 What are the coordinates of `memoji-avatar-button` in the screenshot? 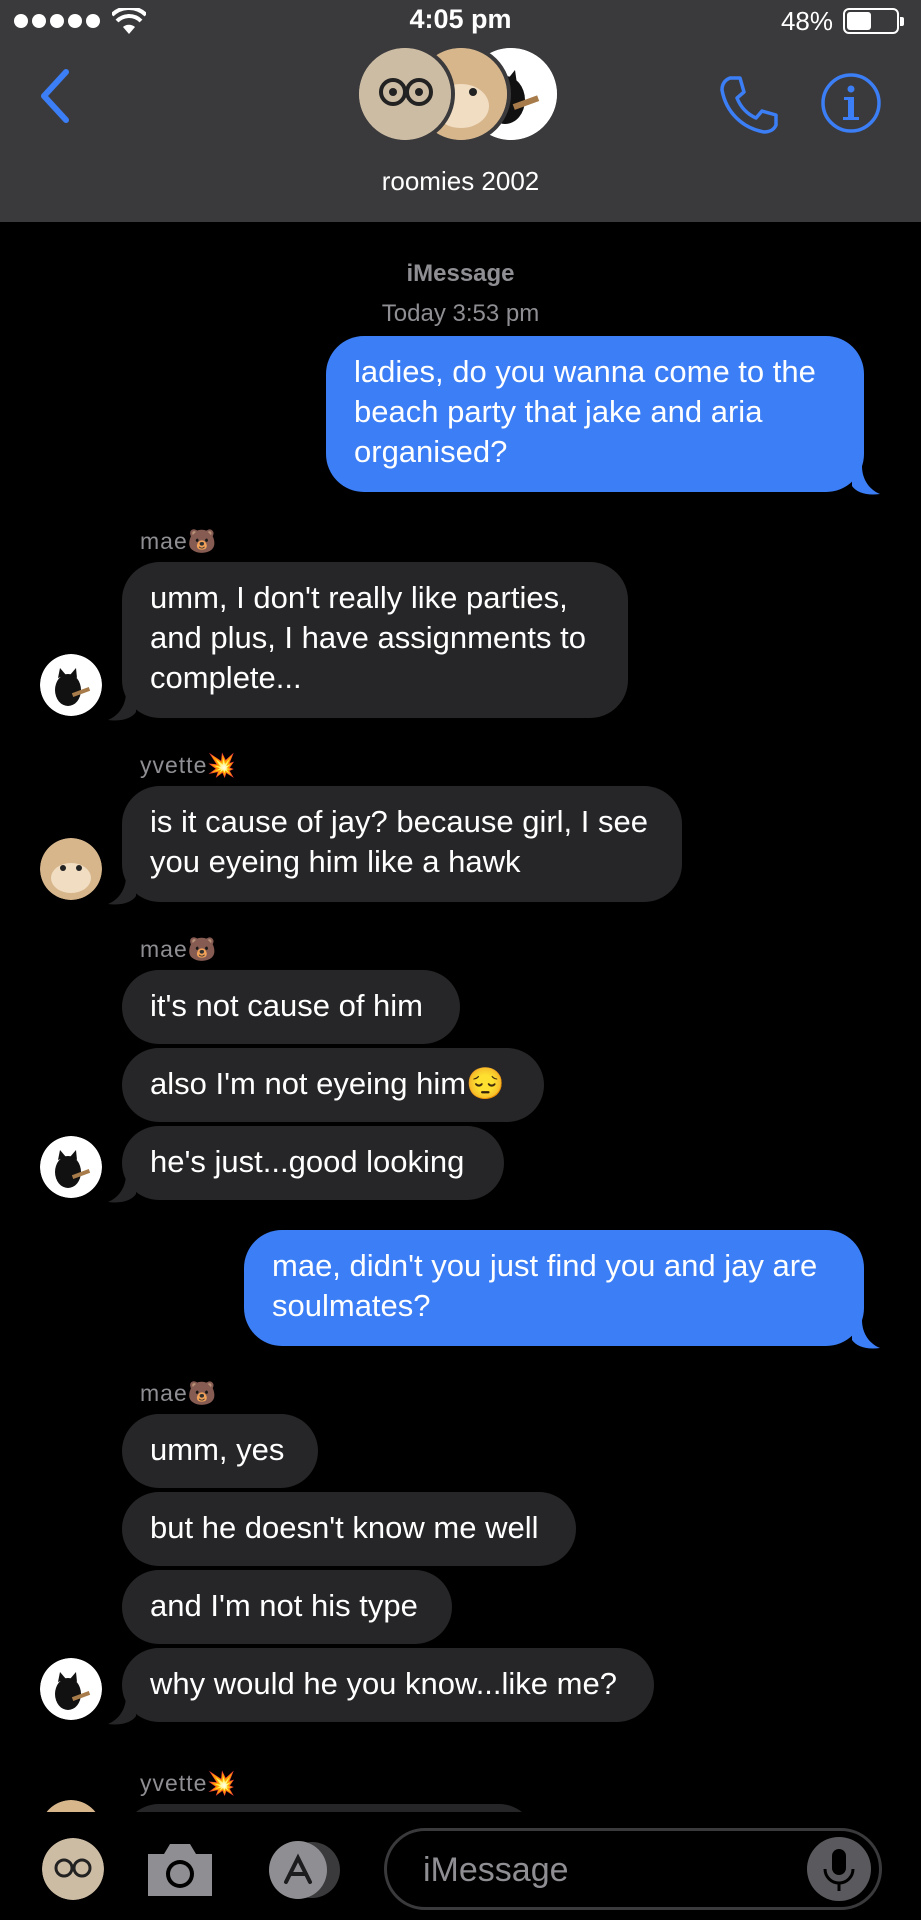 It's located at (73, 1869).